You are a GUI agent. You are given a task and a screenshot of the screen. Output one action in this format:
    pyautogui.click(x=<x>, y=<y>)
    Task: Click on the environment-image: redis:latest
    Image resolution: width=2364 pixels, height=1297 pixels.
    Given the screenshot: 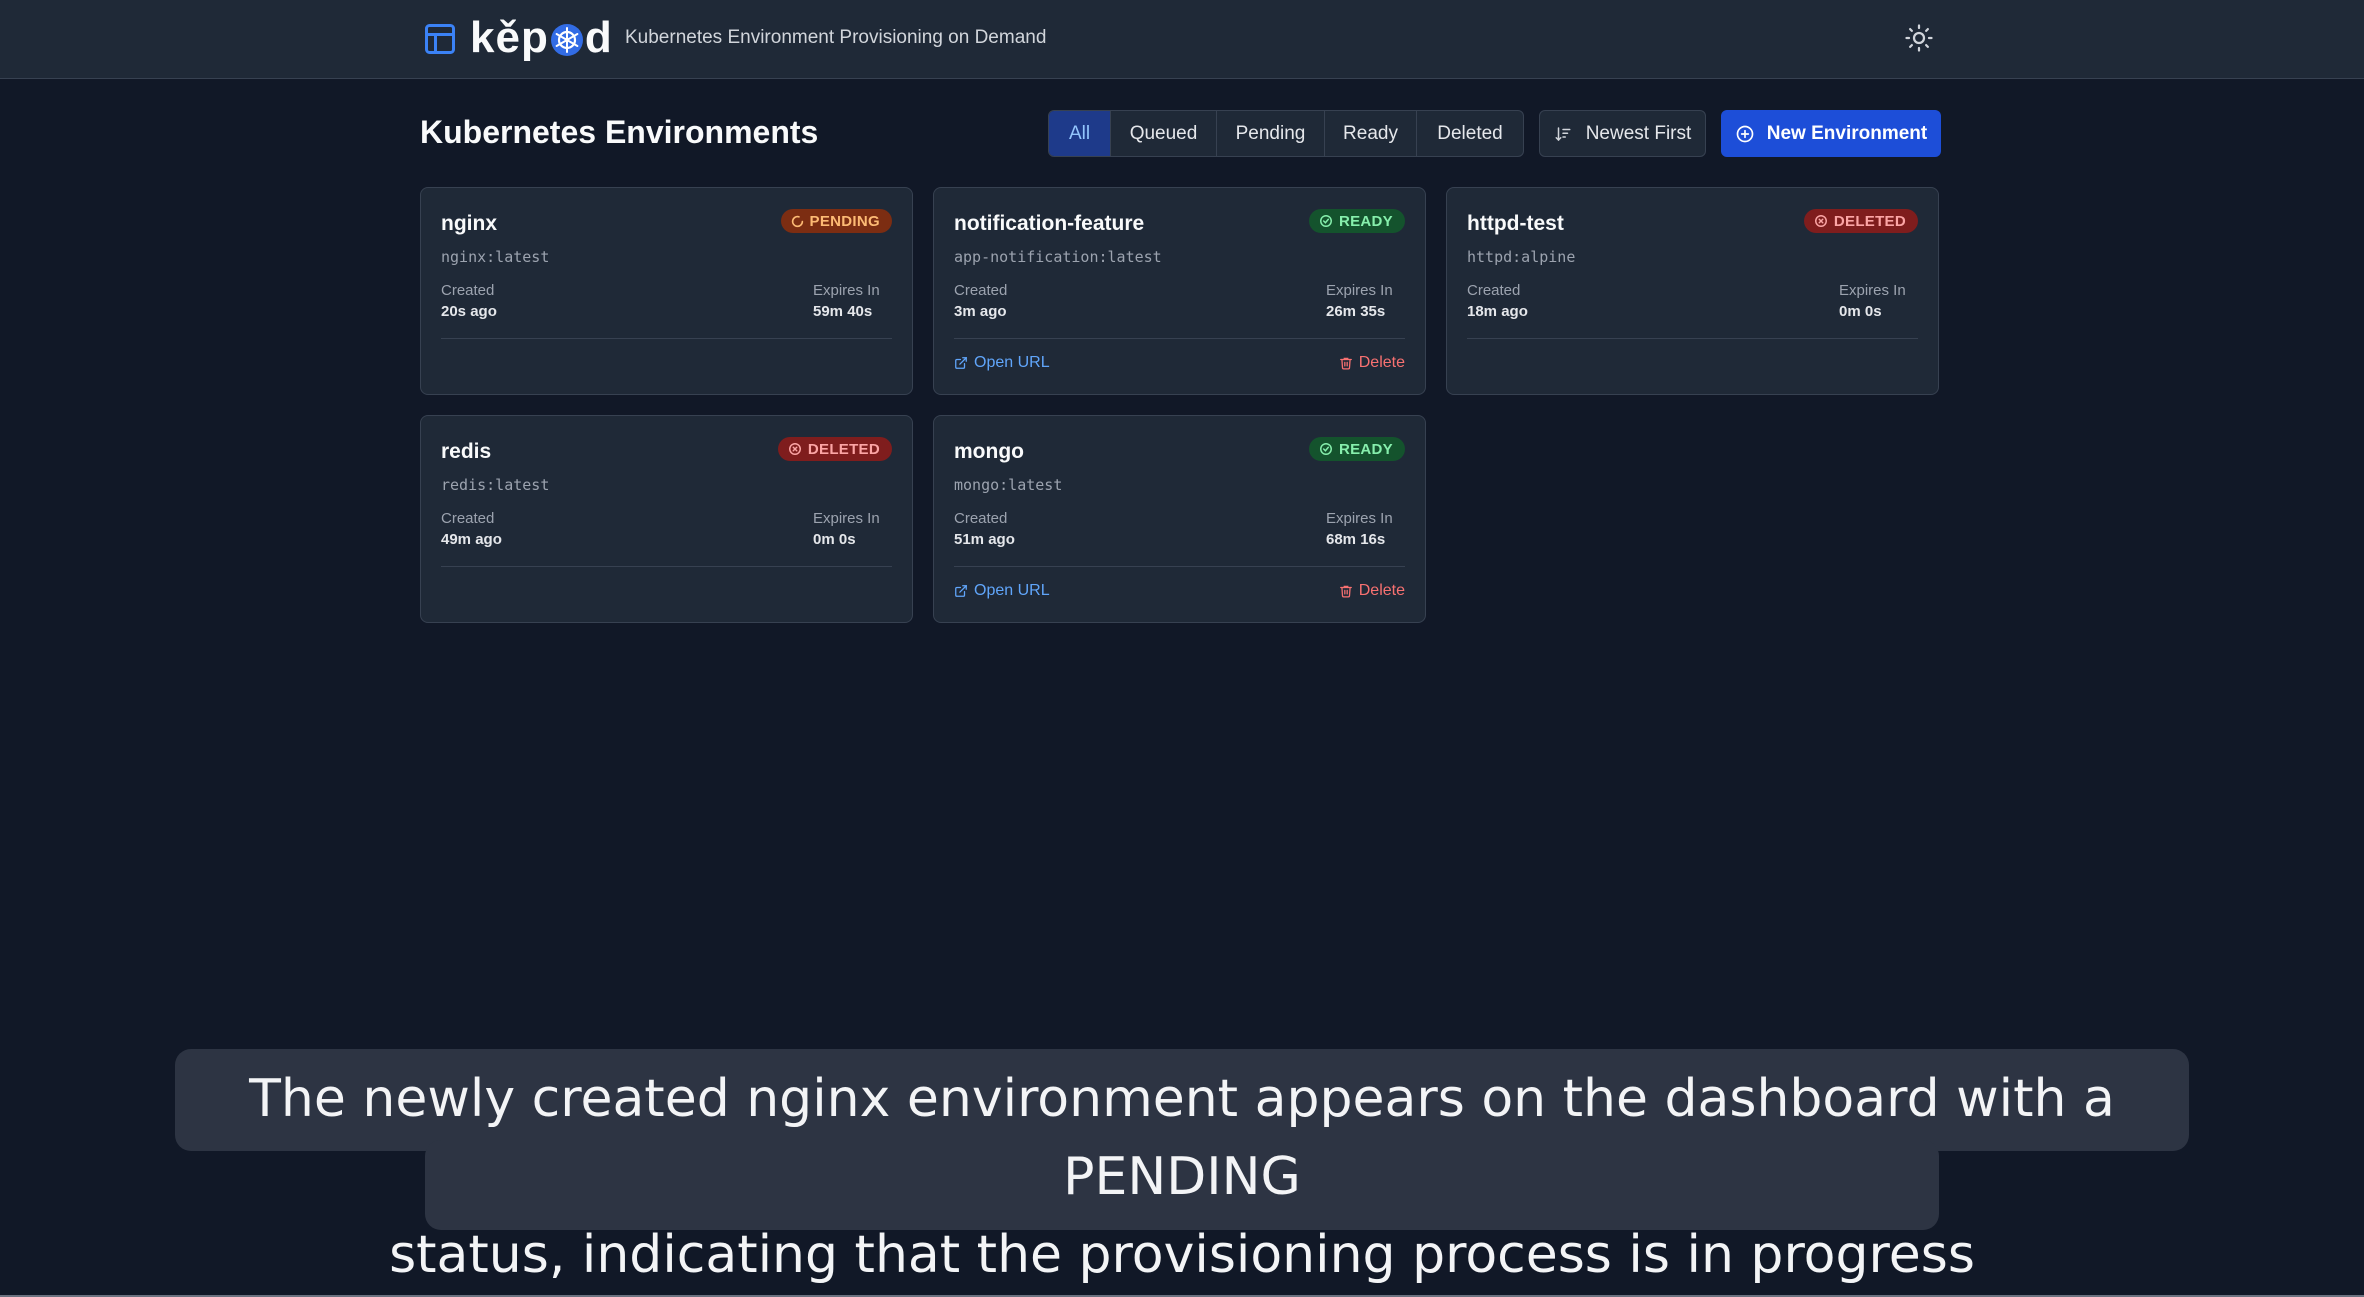 What is the action you would take?
    pyautogui.click(x=495, y=485)
    